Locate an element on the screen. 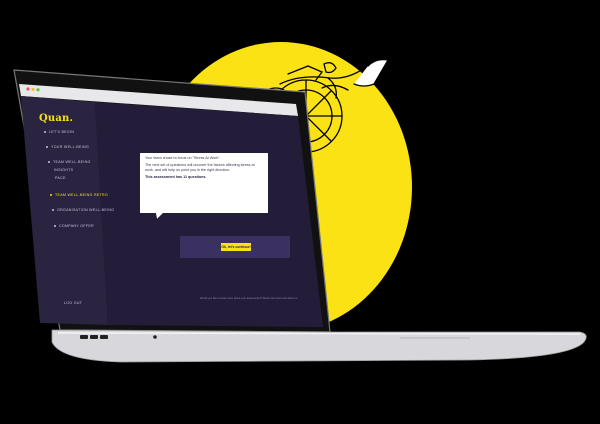 Image resolution: width=600 pixels, height=424 pixels. sidebar-item-label: YOUR WELL-BEING is located at coordinates (70, 147).